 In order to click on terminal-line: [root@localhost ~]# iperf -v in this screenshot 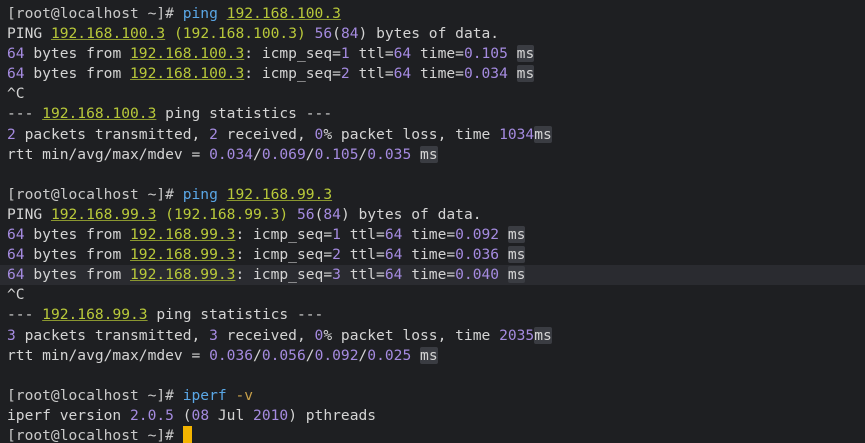, I will do `click(436, 396)`.